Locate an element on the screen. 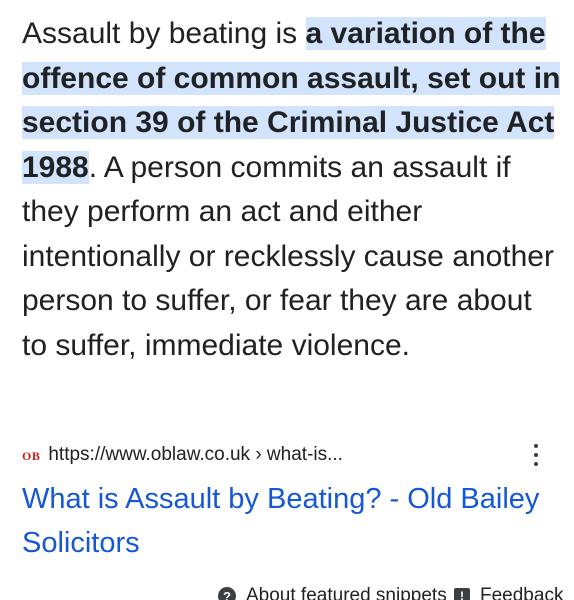 This screenshot has width=574, height=600. more-vert-icon is located at coordinates (536, 455).